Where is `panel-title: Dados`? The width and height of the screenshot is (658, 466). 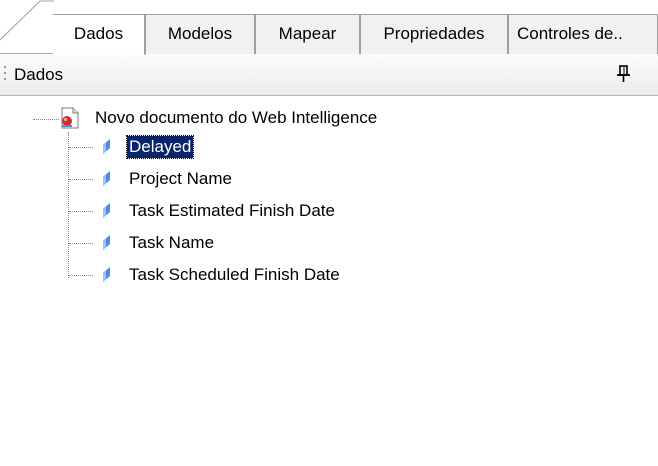
panel-title: Dados is located at coordinates (39, 74).